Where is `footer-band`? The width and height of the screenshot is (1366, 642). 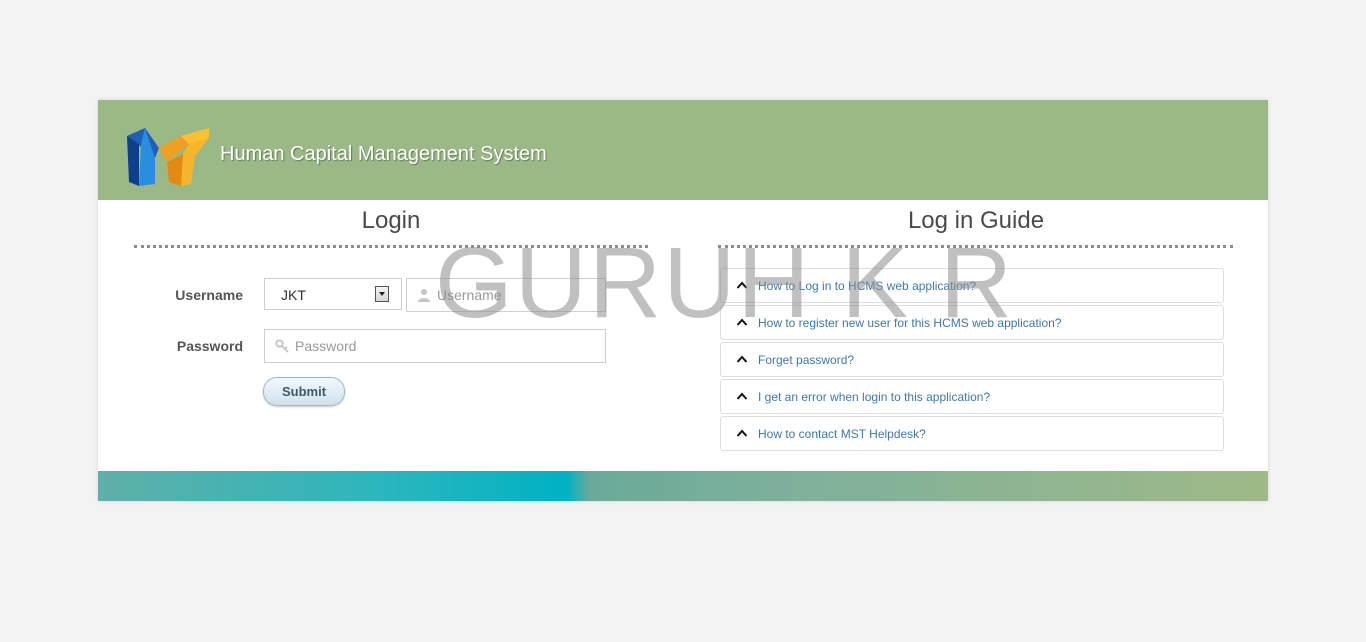 footer-band is located at coordinates (683, 486).